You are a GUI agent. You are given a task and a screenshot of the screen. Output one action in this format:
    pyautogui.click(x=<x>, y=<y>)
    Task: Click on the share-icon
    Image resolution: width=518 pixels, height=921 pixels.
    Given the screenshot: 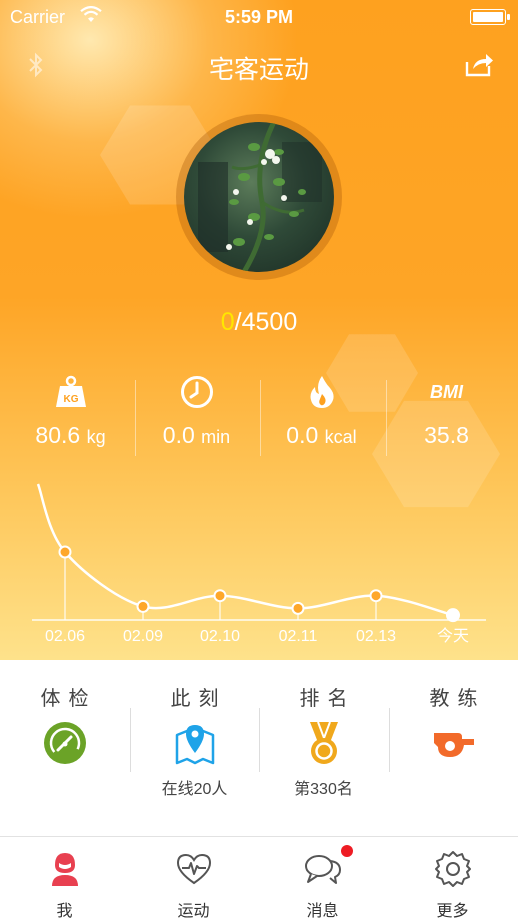 What is the action you would take?
    pyautogui.click(x=479, y=66)
    